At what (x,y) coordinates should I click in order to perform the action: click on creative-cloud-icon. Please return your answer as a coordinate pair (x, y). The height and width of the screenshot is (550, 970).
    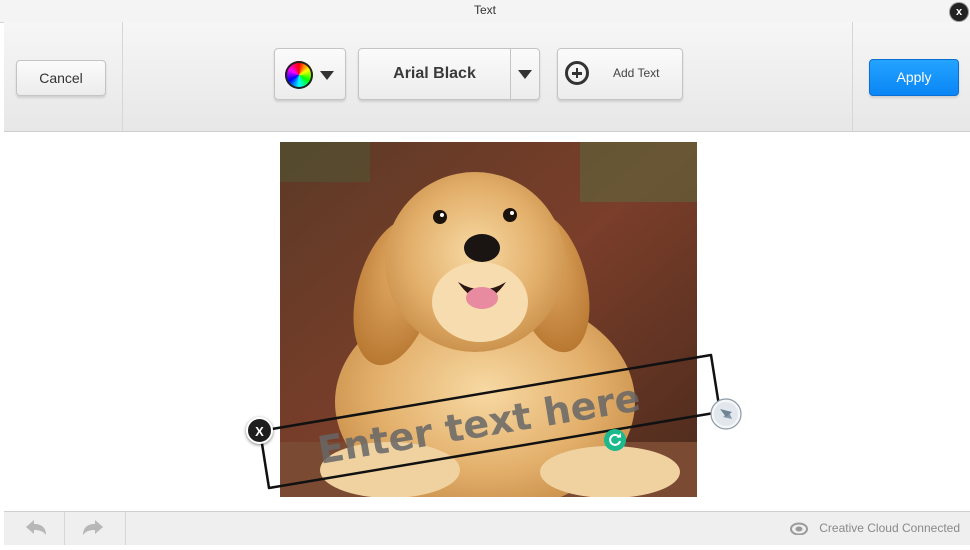
    Looking at the image, I should click on (799, 528).